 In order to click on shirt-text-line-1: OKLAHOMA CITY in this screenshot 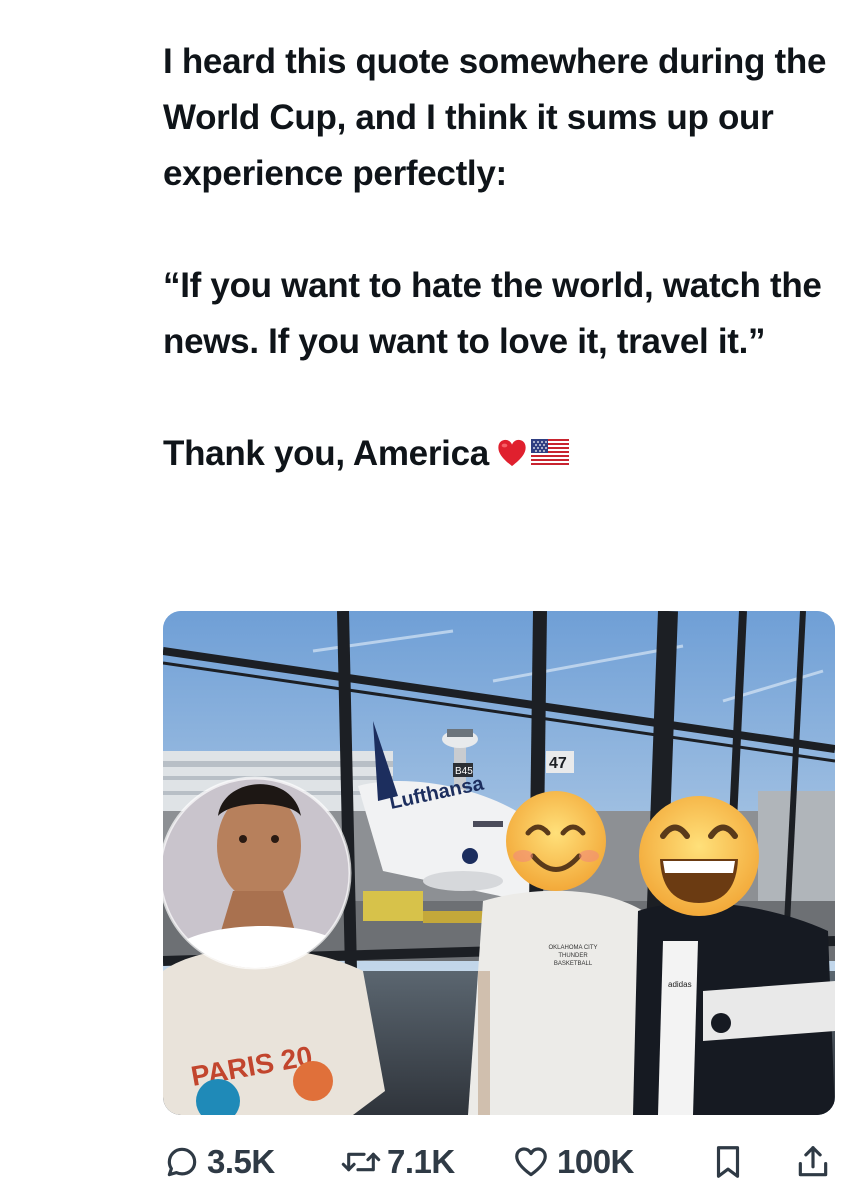, I will do `click(572, 948)`.